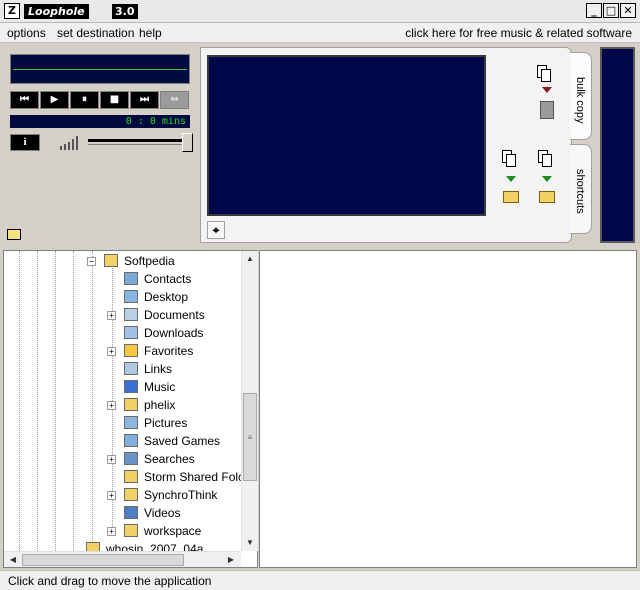 The image size is (640, 590). What do you see at coordinates (122, 351) in the screenshot?
I see `tree-item: + Favorites` at bounding box center [122, 351].